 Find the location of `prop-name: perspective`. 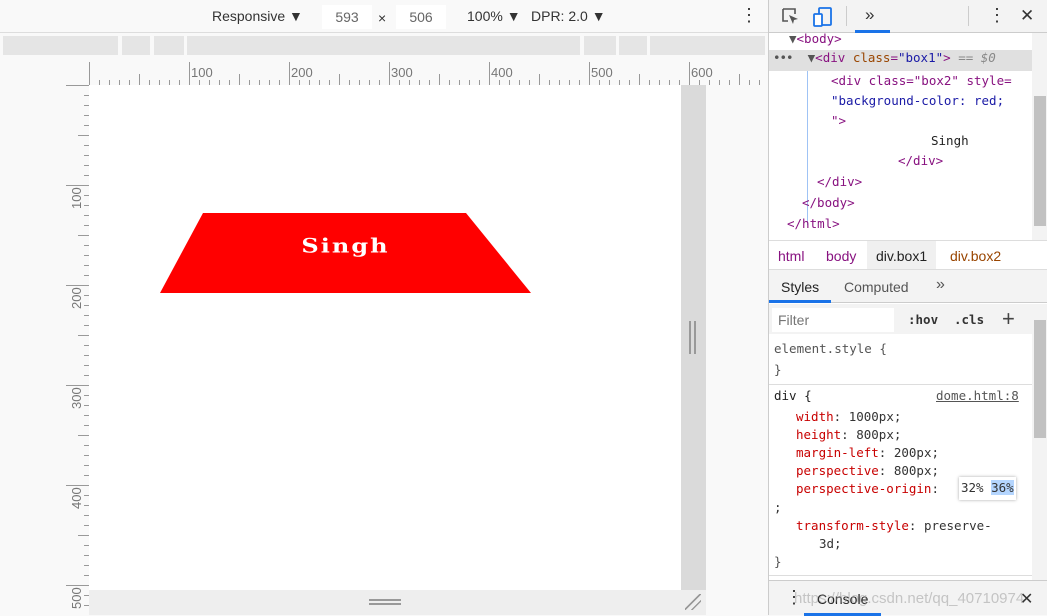

prop-name: perspective is located at coordinates (837, 470).